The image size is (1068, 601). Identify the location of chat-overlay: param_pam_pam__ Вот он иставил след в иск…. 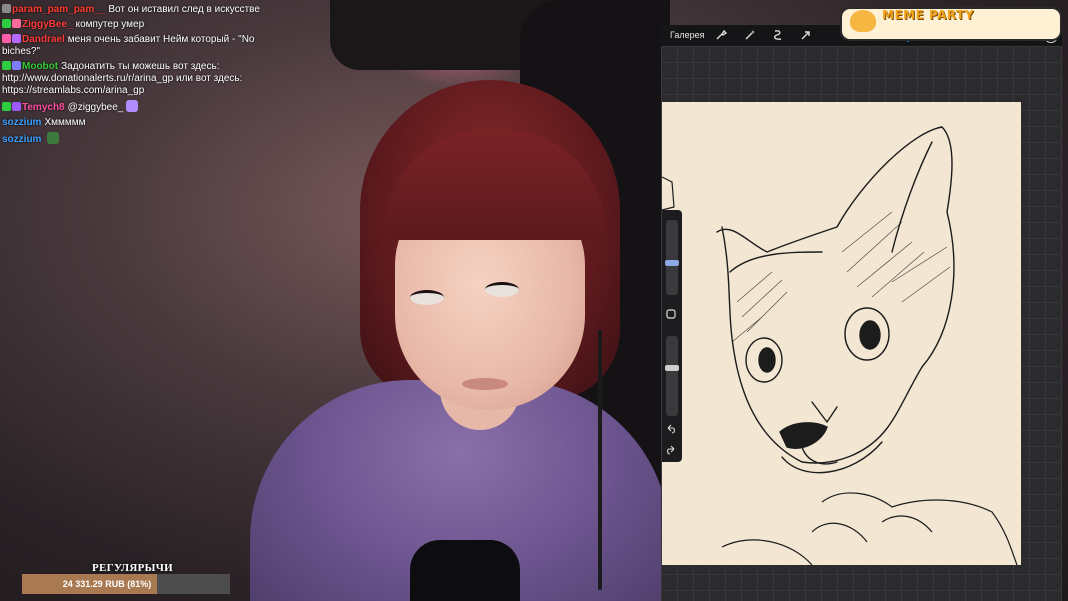
(133, 76).